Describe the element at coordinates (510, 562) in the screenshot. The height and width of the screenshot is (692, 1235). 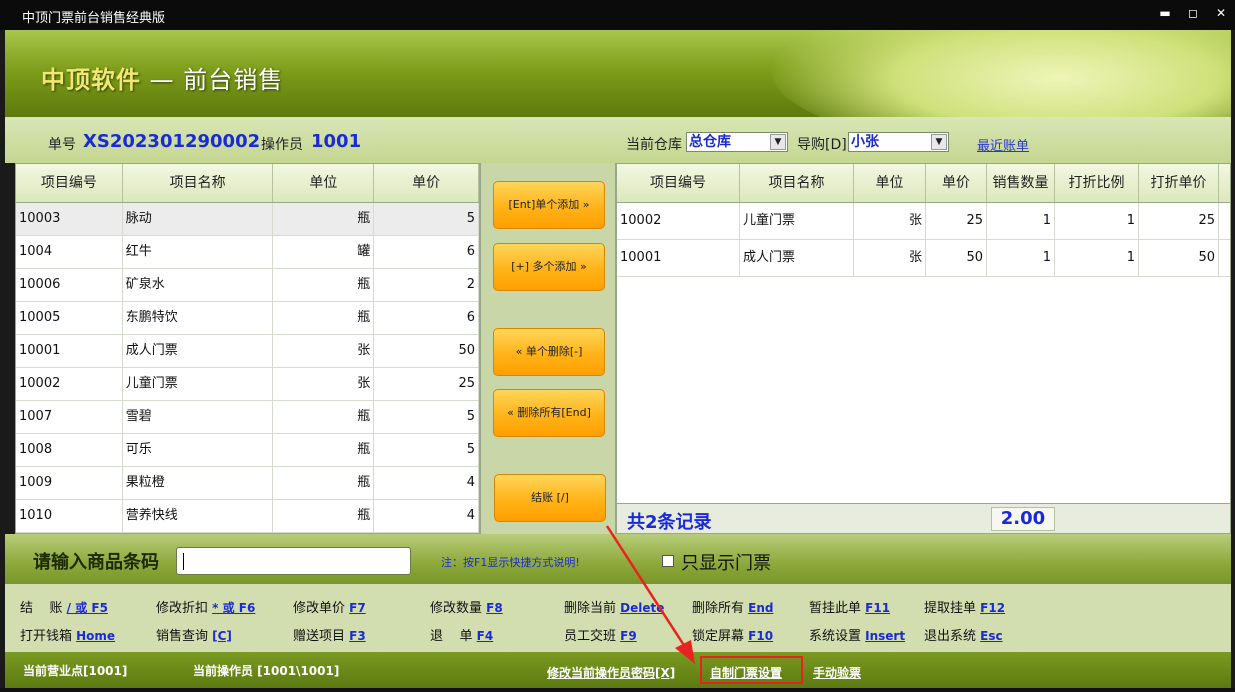
I see `shortcut-hint: 注：按F1显示快捷方式说明!` at that location.